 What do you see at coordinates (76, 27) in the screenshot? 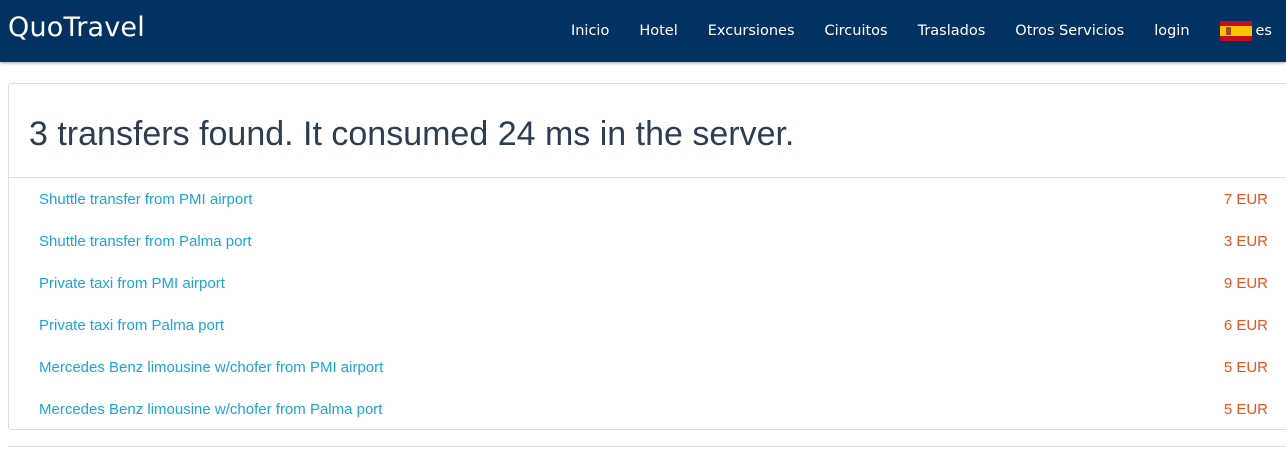
I see `brand-logo: QuoTravel` at bounding box center [76, 27].